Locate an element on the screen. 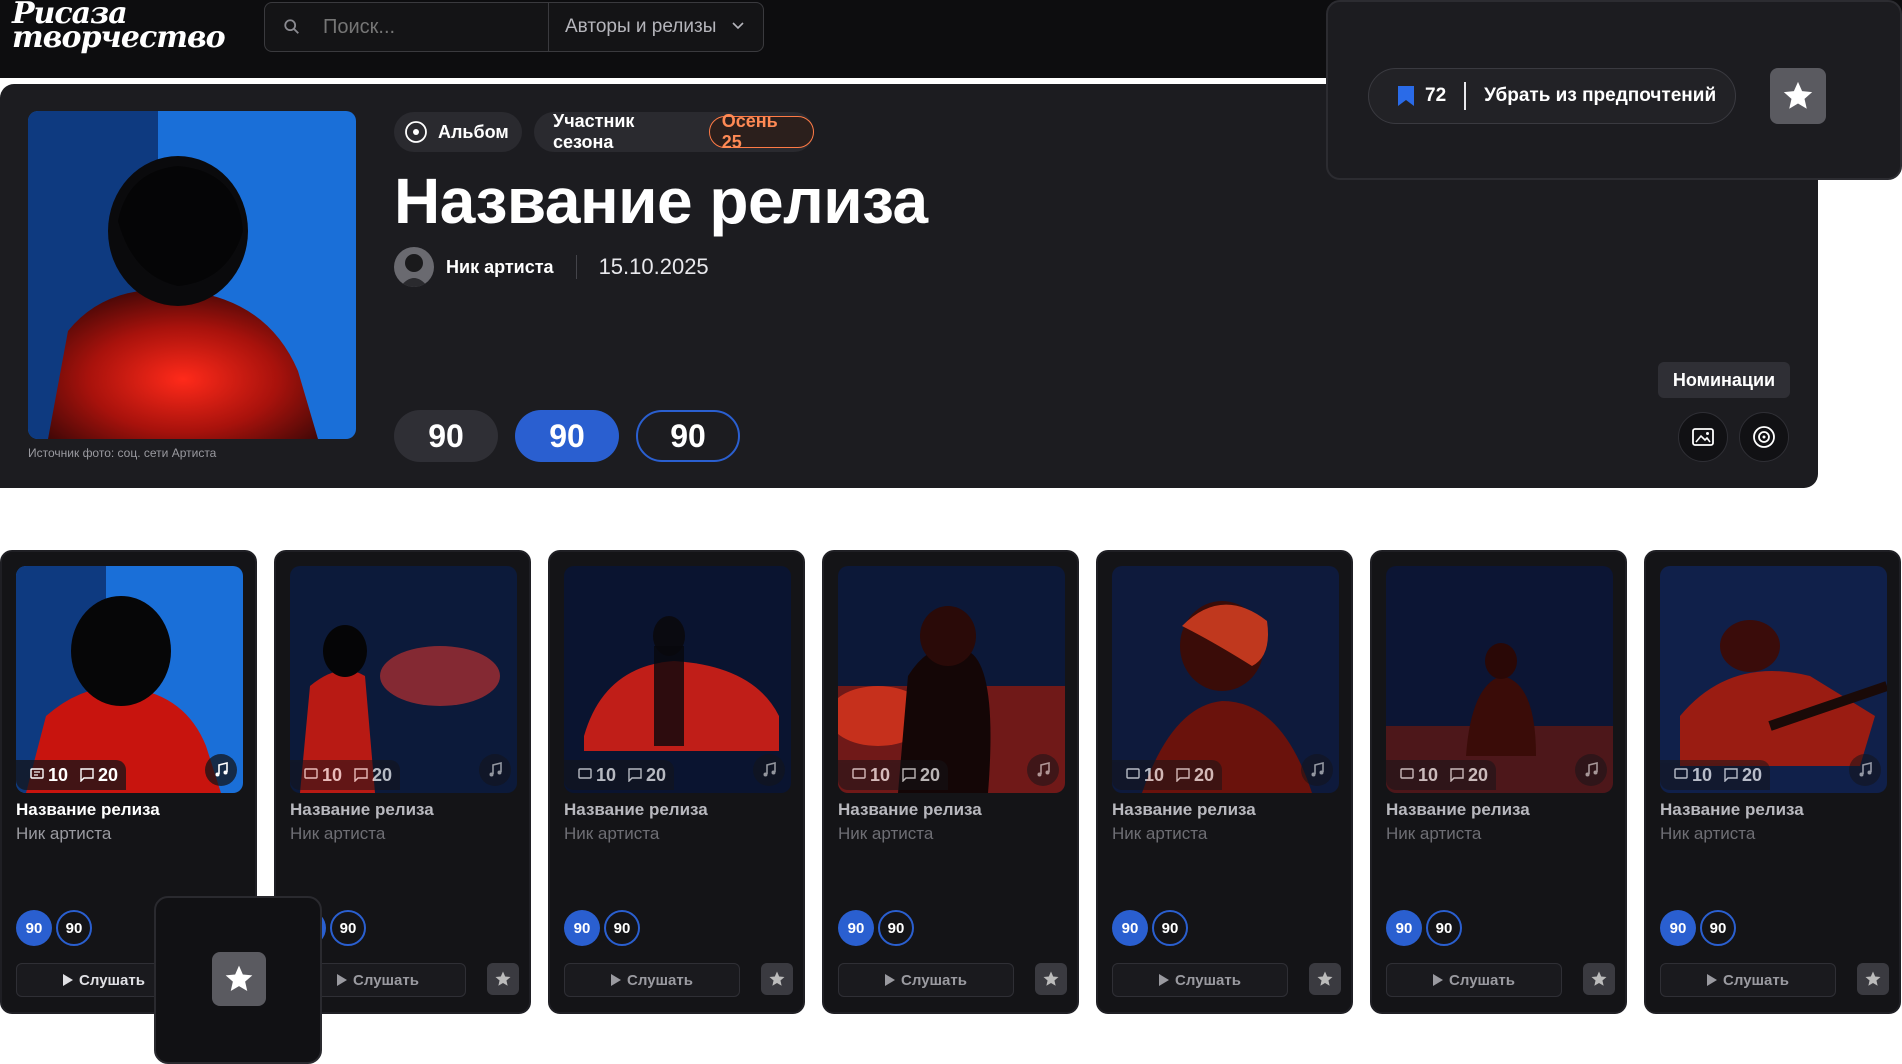  search-bar: Авторы и релизы is located at coordinates (514, 27).